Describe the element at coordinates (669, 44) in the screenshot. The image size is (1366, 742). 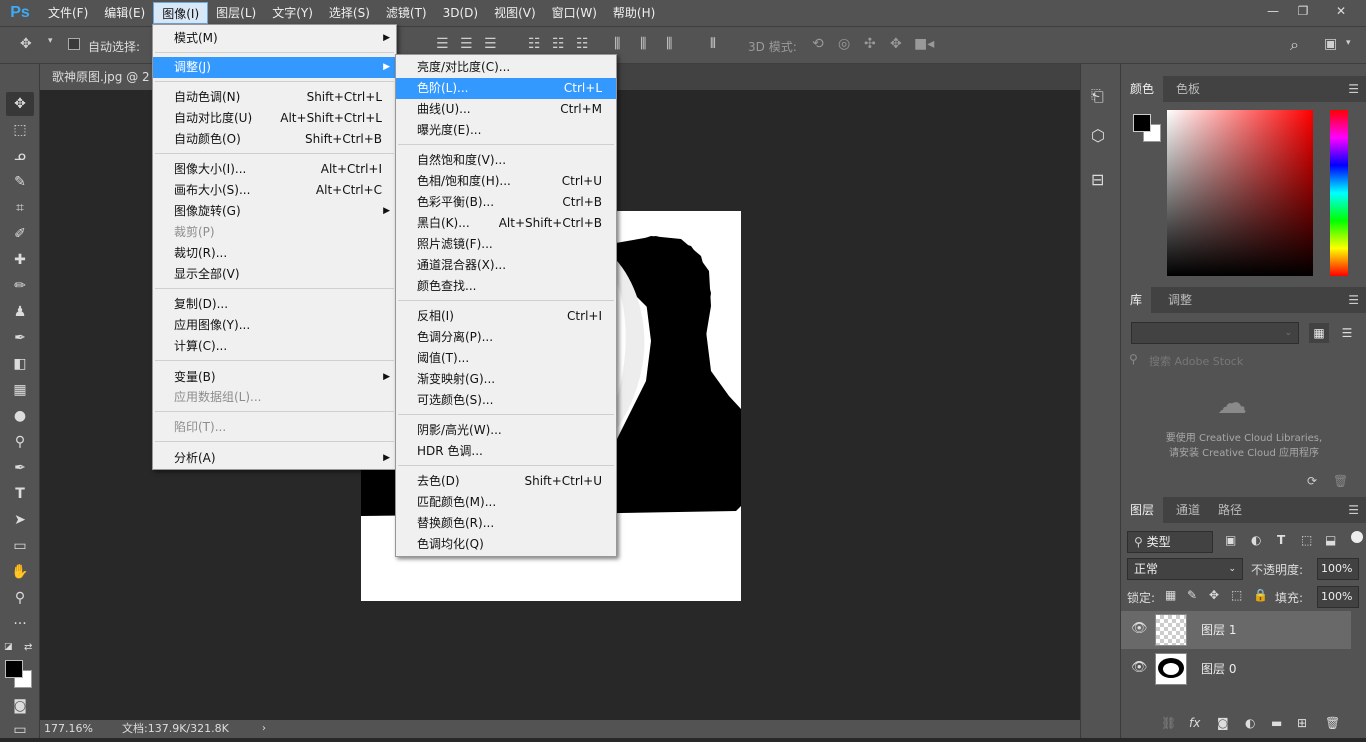
I see `distribute-right-icon: ⫼` at that location.